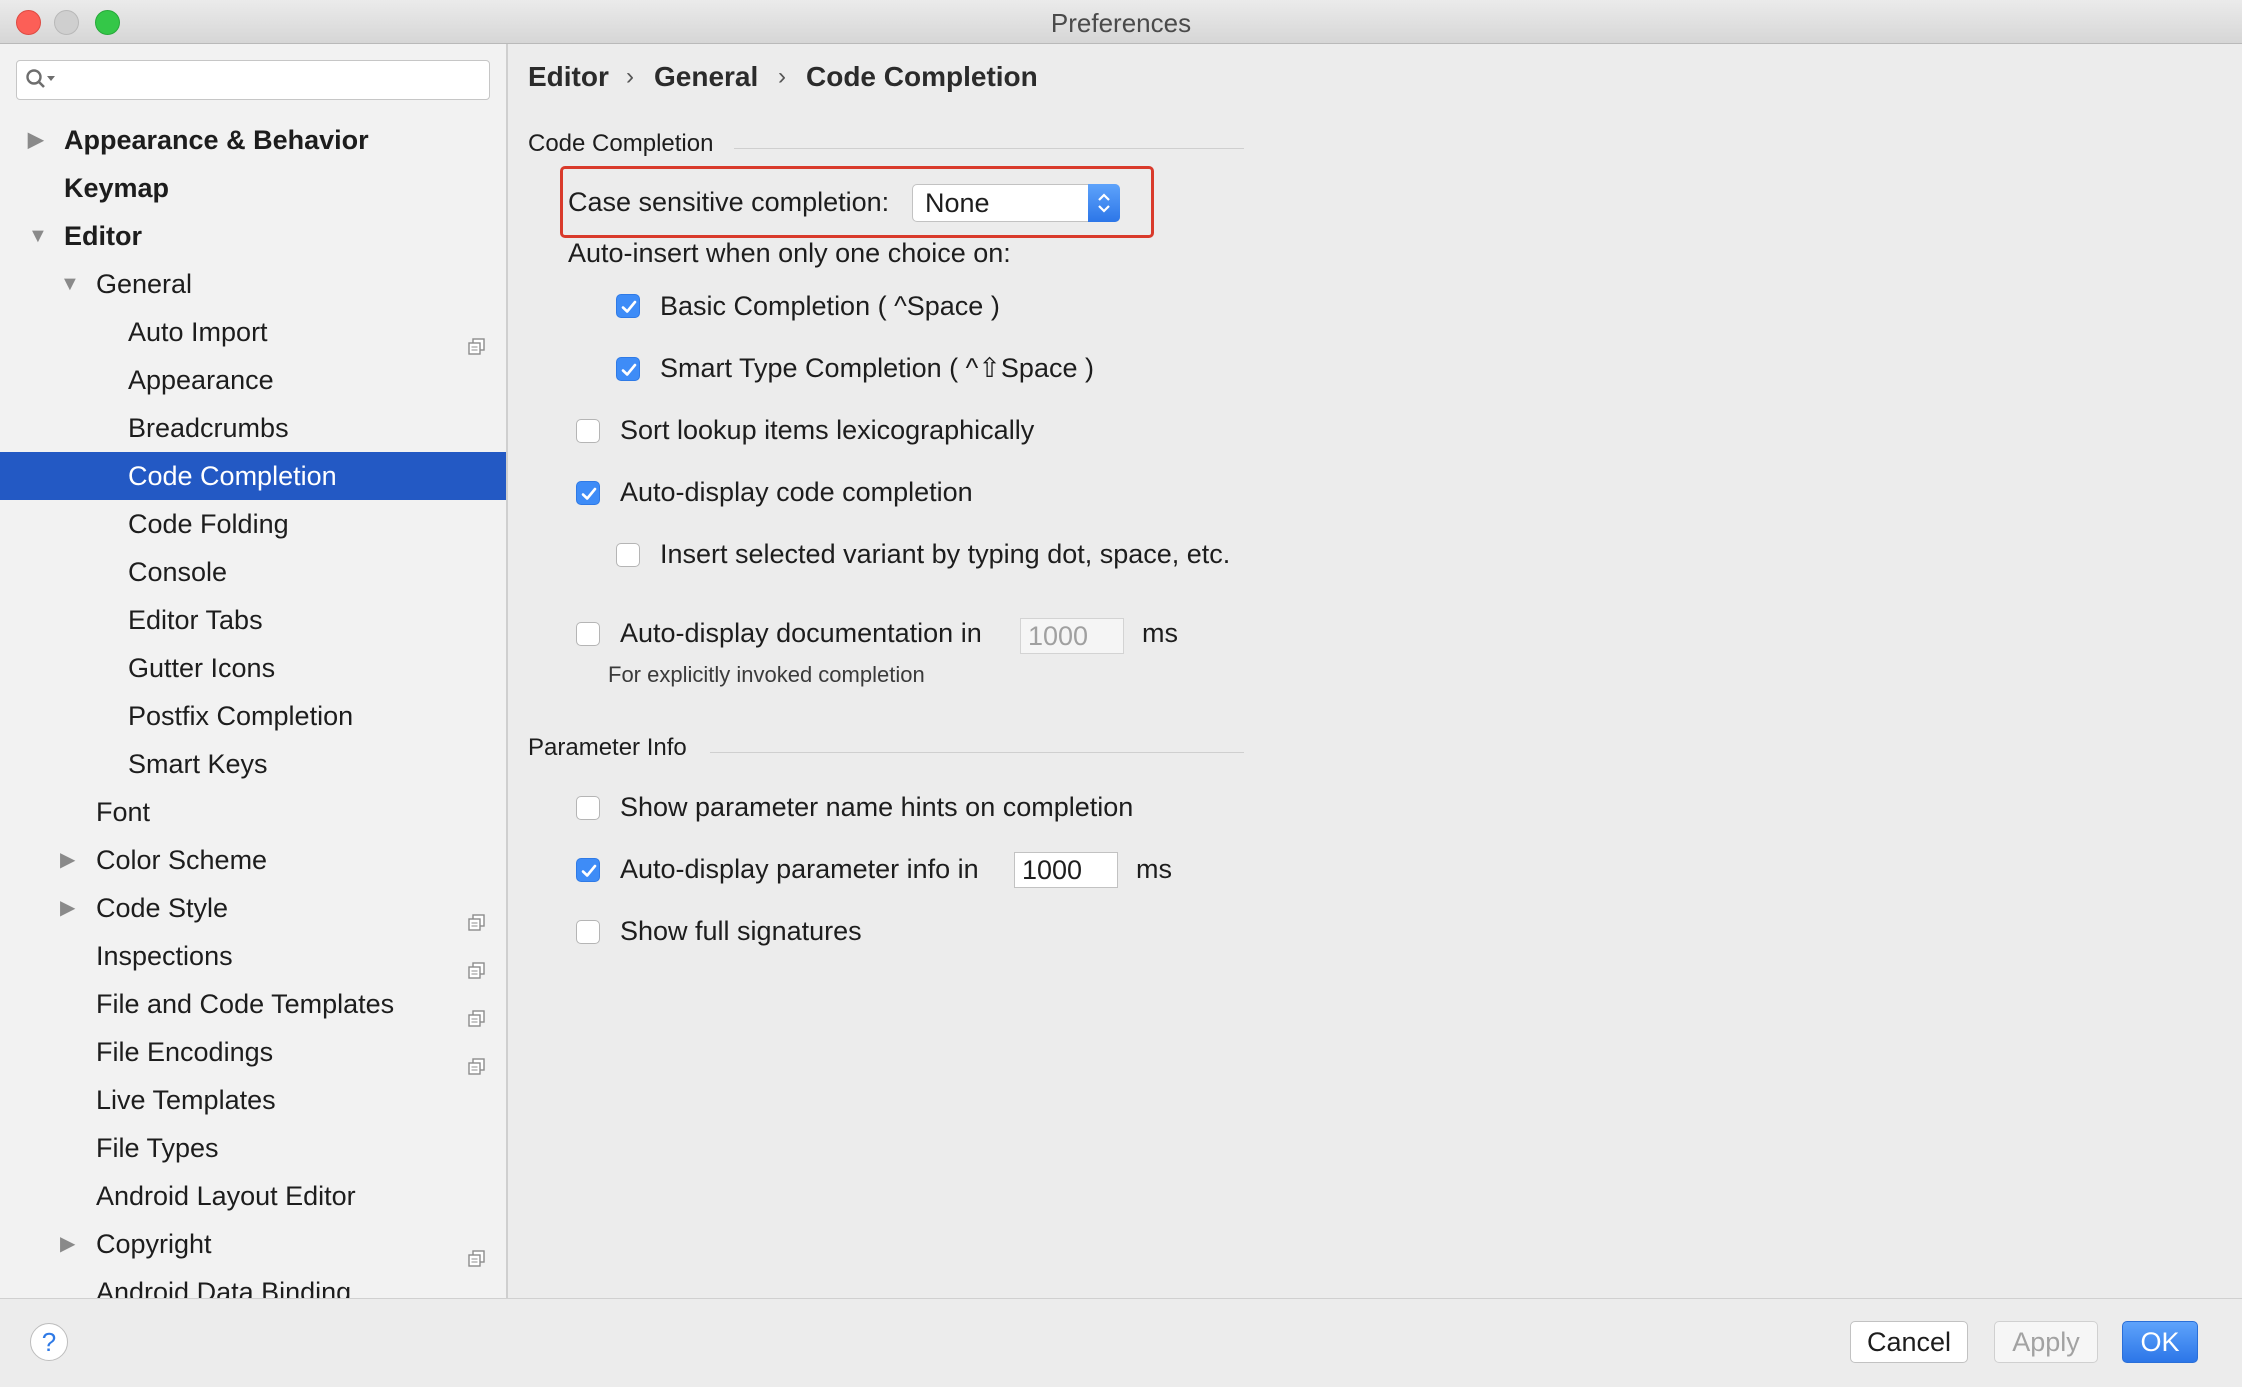 This screenshot has height=1387, width=2242. Describe the element at coordinates (123, 812) in the screenshot. I see `sidebar-item-label: Font` at that location.